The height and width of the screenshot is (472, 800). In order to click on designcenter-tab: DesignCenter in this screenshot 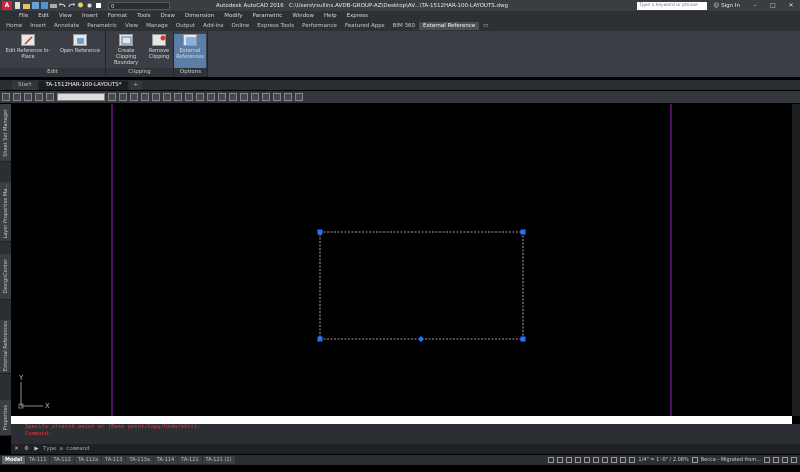, I will do `click(5, 277)`.